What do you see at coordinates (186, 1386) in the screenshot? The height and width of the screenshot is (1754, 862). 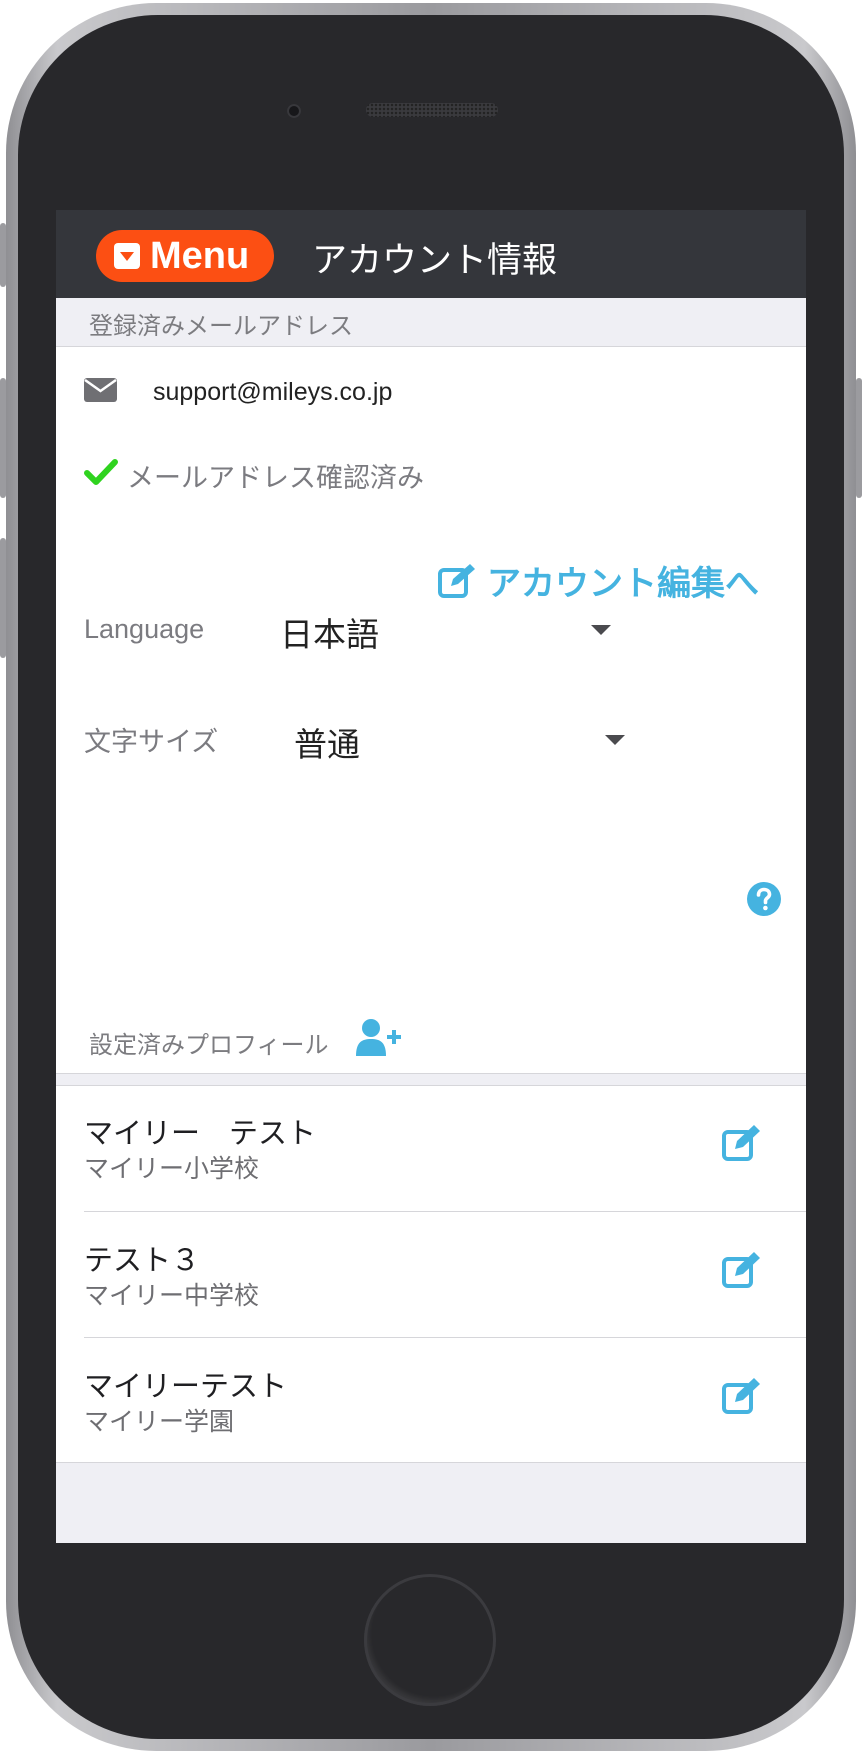 I see `profile-name: マイリーテスト` at bounding box center [186, 1386].